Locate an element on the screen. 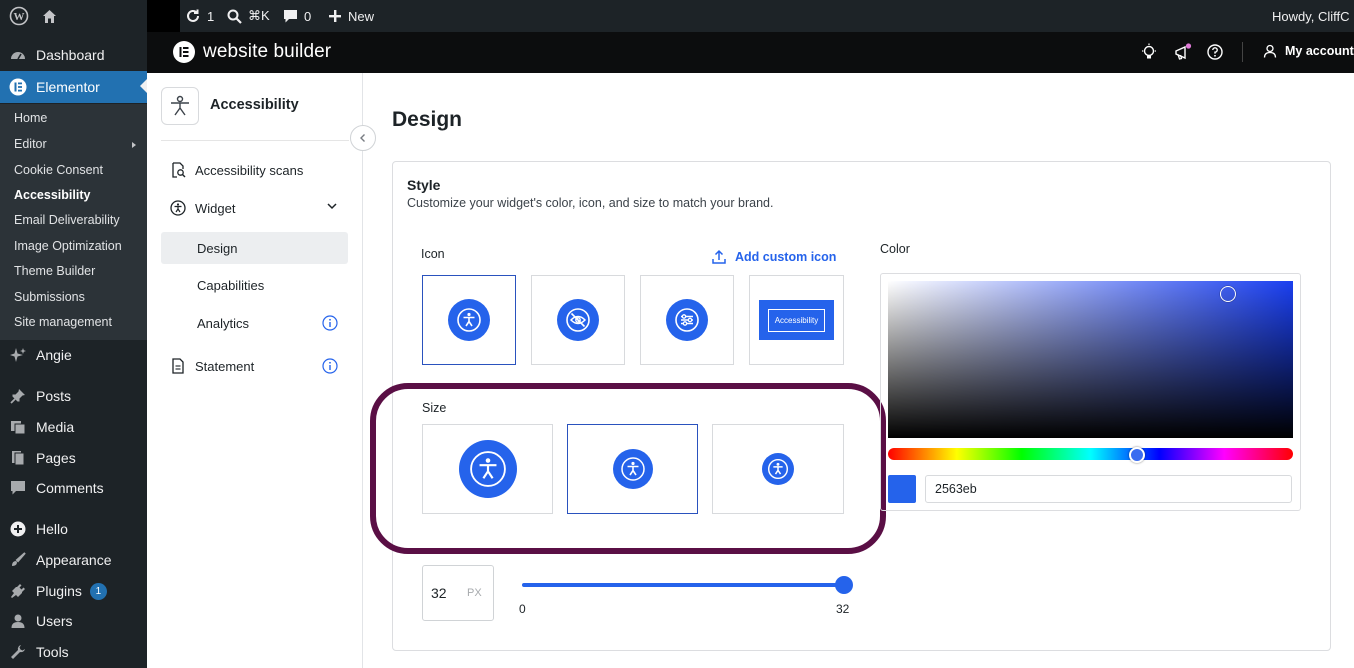 Image resolution: width=1354 pixels, height=668 pixels. sidebar-item-posts: Posts is located at coordinates (73, 396).